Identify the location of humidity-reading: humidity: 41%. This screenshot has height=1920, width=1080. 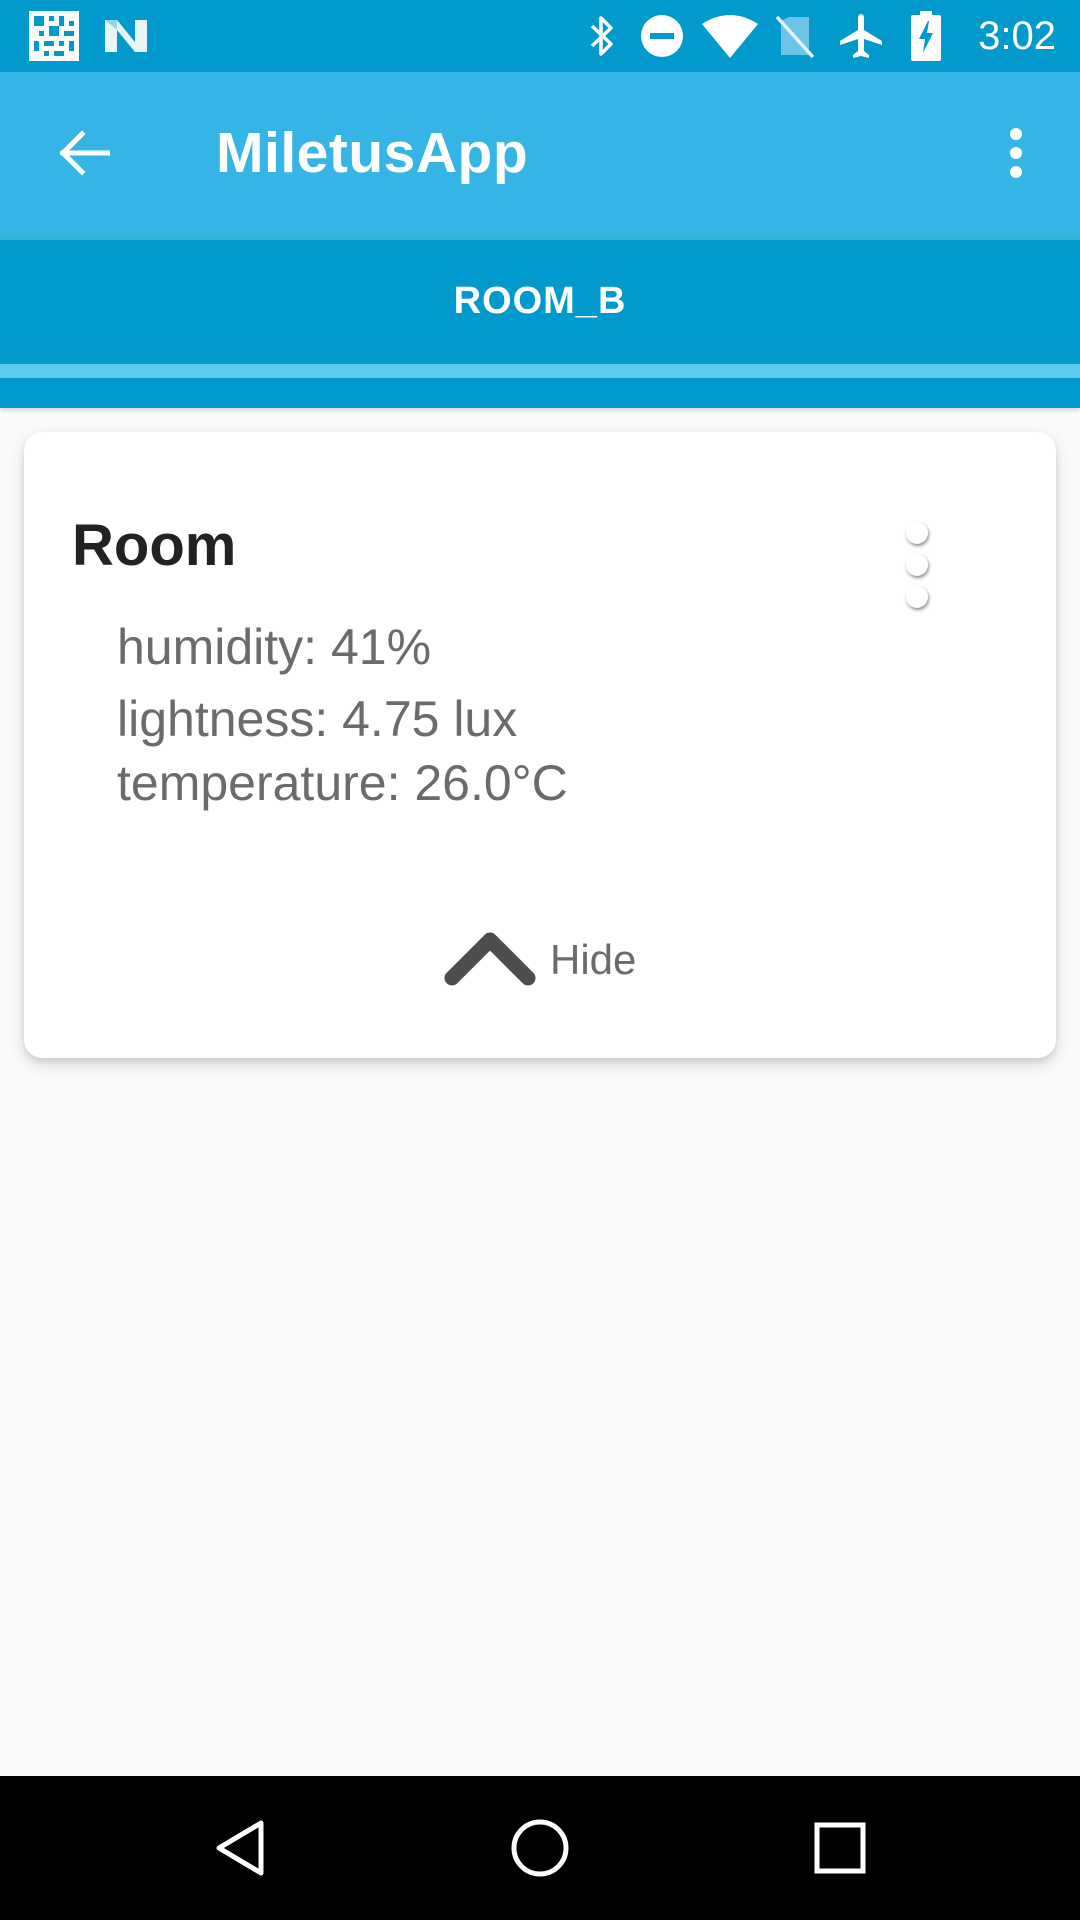
(274, 647).